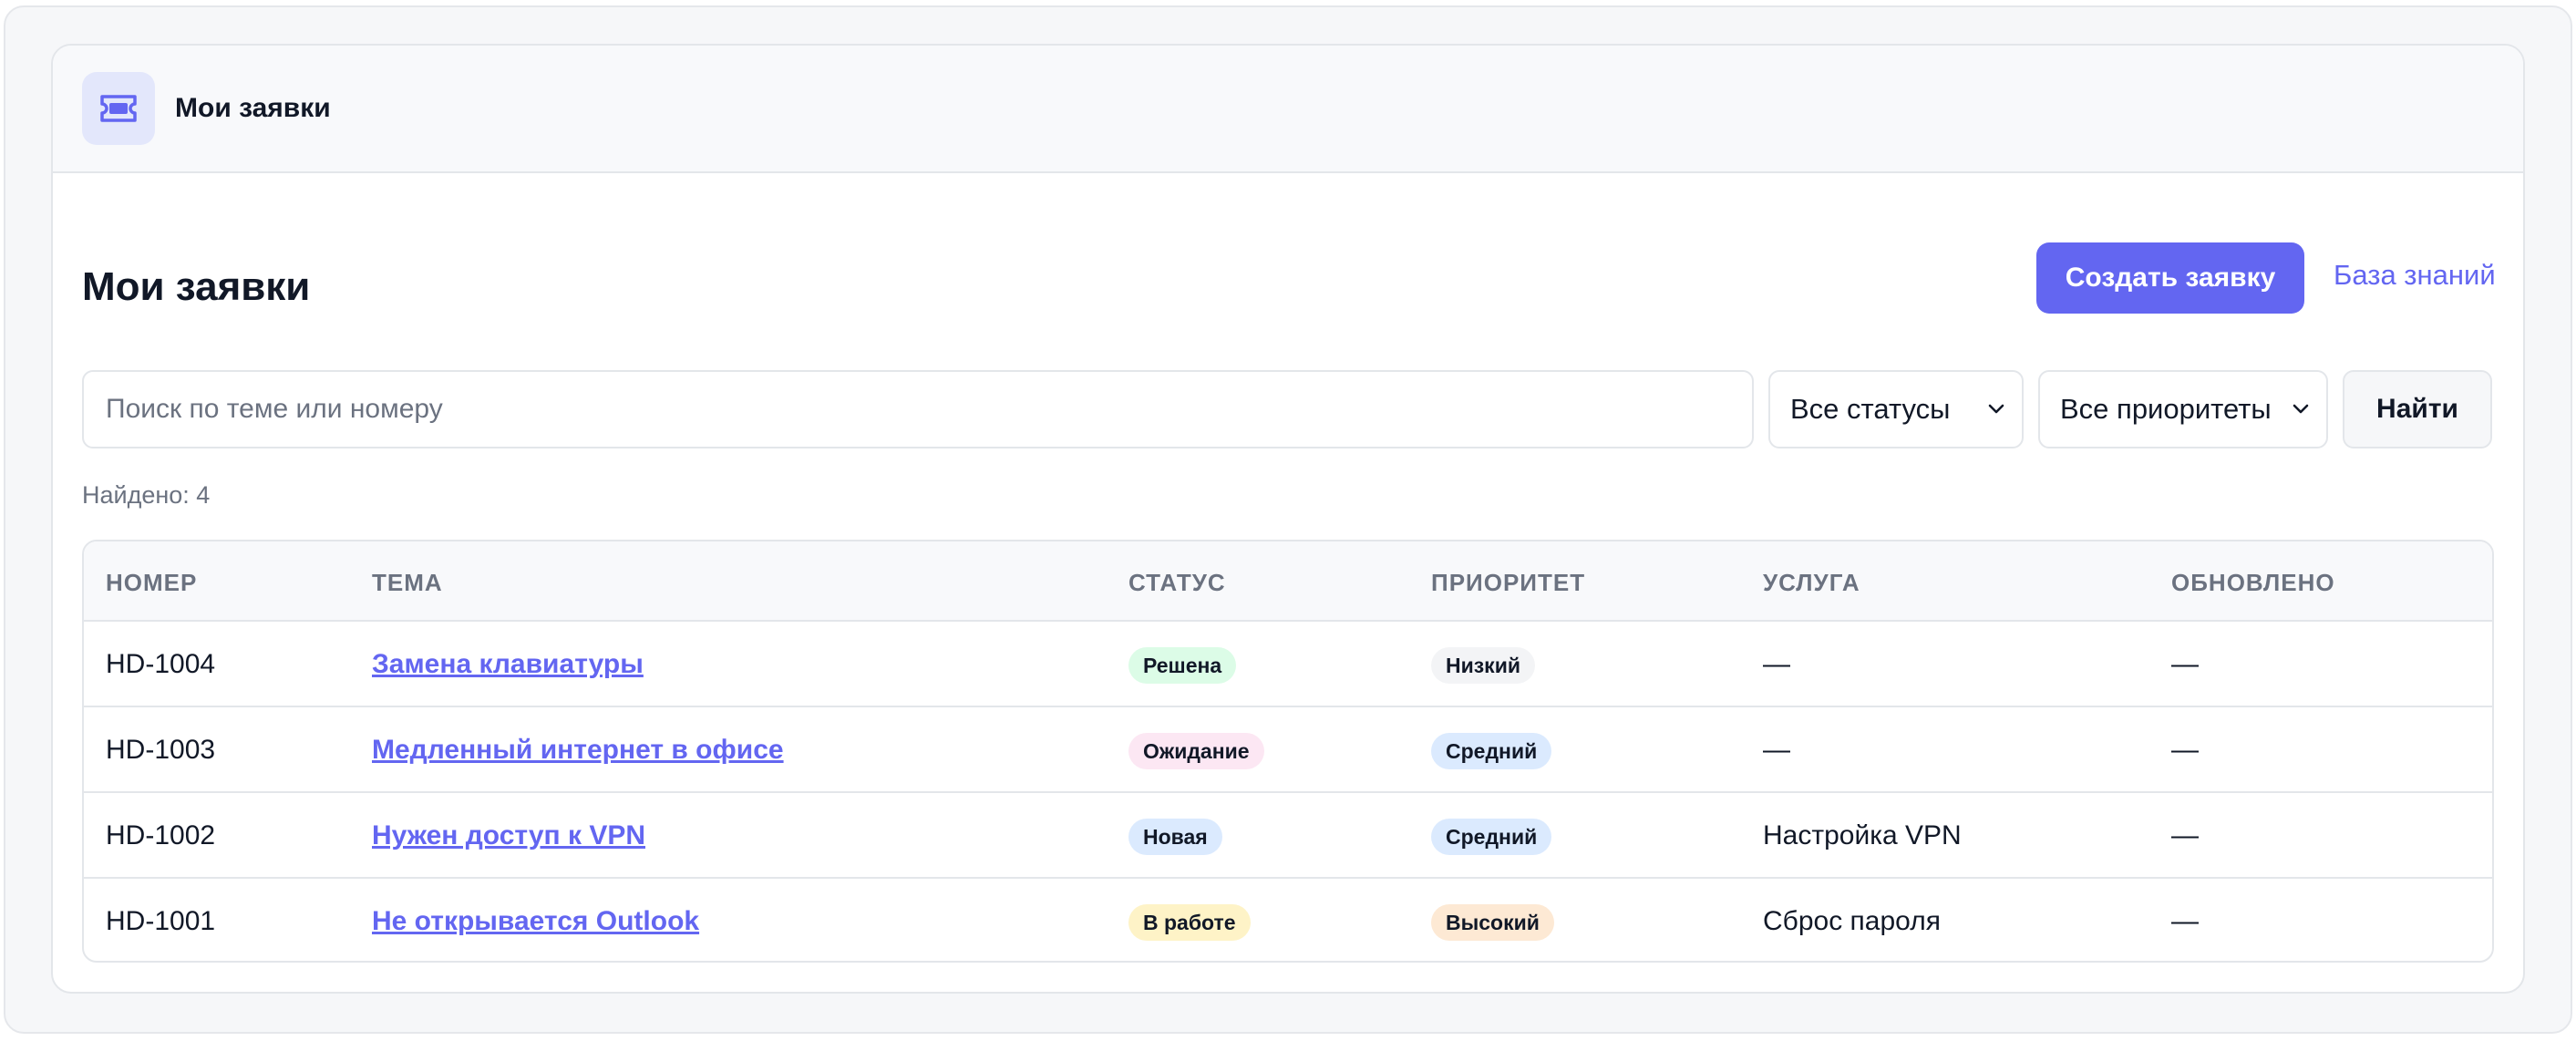 This screenshot has width=2576, height=1041. I want to click on ticket-topic-link: Не открывается Outlook, so click(535, 921).